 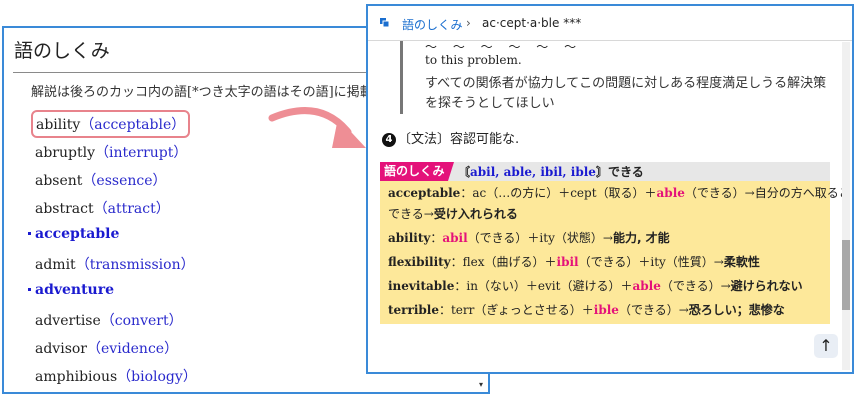 I want to click on list-item: advisor（evidence）, so click(x=106, y=348).